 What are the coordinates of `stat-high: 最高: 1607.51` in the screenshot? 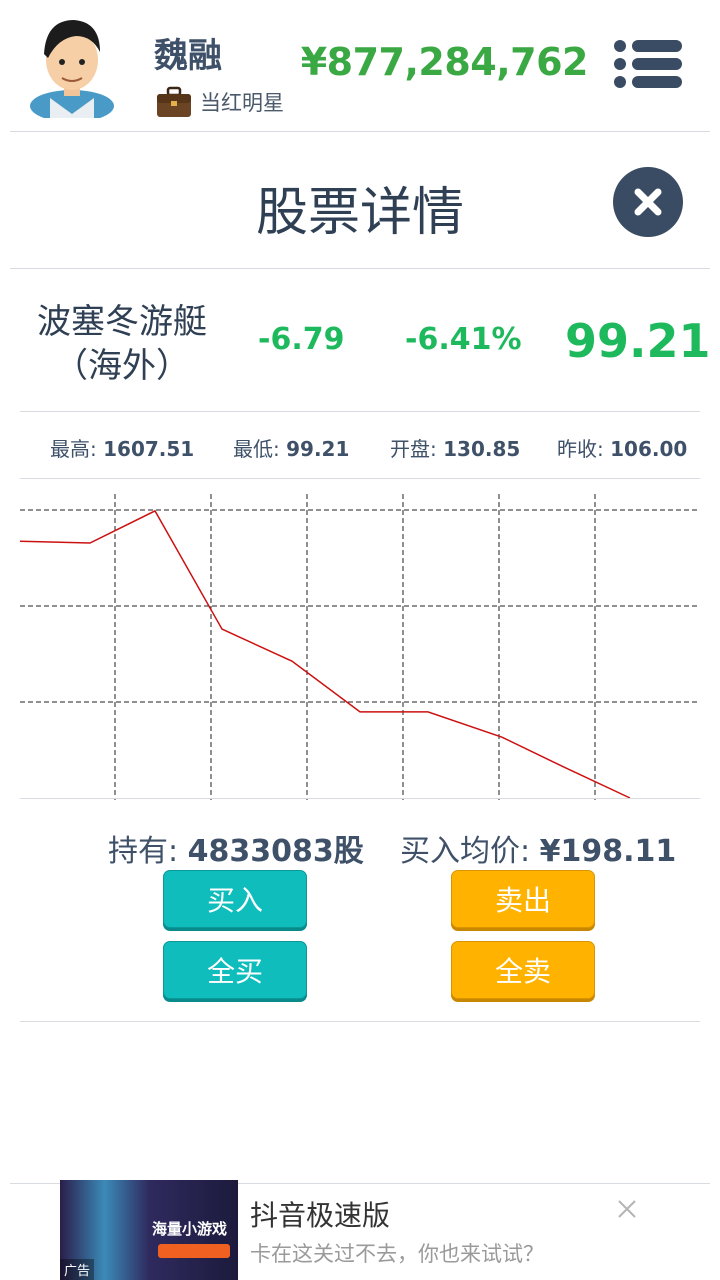 It's located at (122, 449).